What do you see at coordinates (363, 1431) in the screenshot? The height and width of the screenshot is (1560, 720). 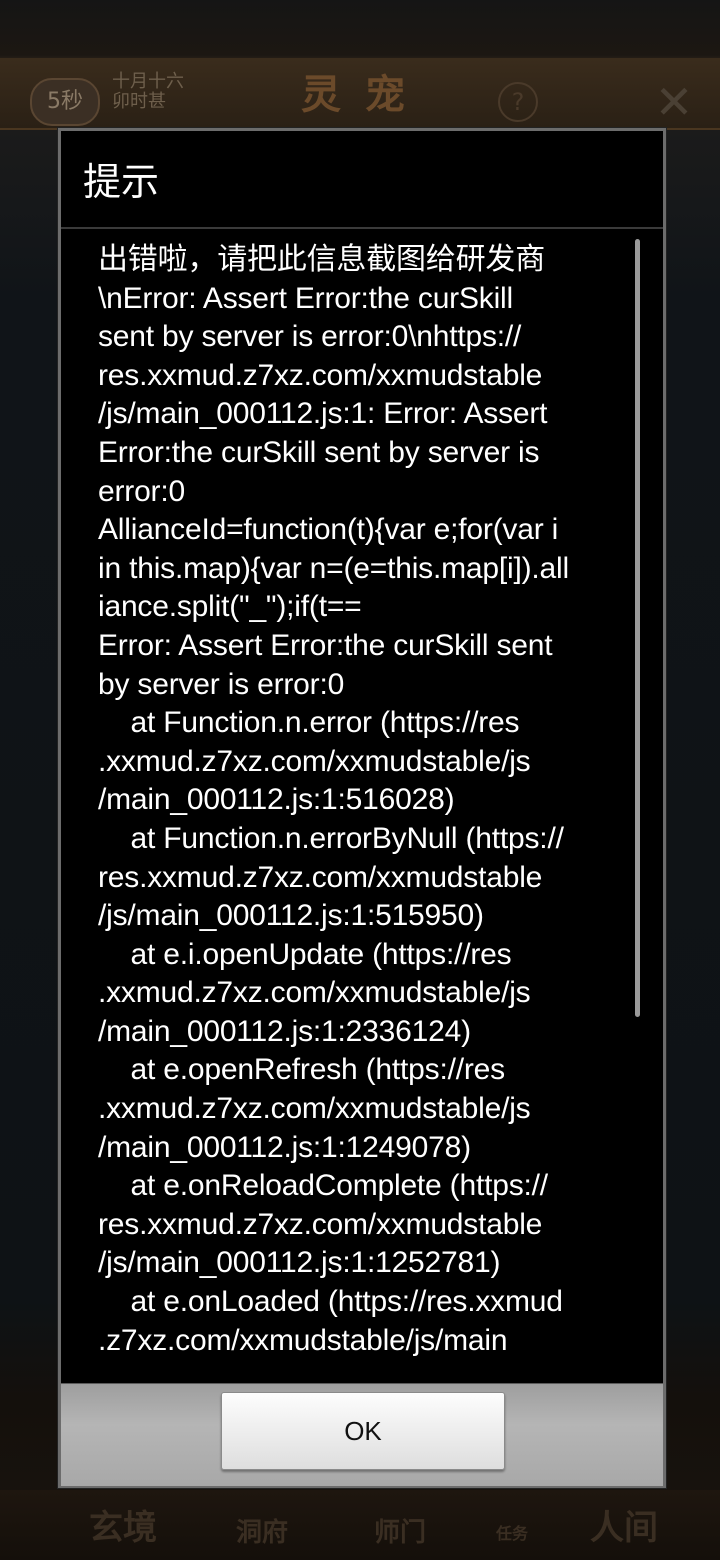 I see `ok-button: OK` at bounding box center [363, 1431].